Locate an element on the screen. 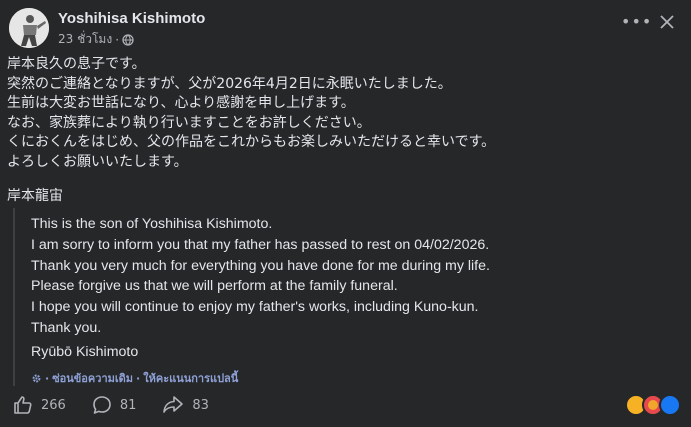 This screenshot has width=691, height=427. post-line: 突然のご連絡となりますが、父が2026年4月2日に永眠いたしました。 is located at coordinates (229, 83).